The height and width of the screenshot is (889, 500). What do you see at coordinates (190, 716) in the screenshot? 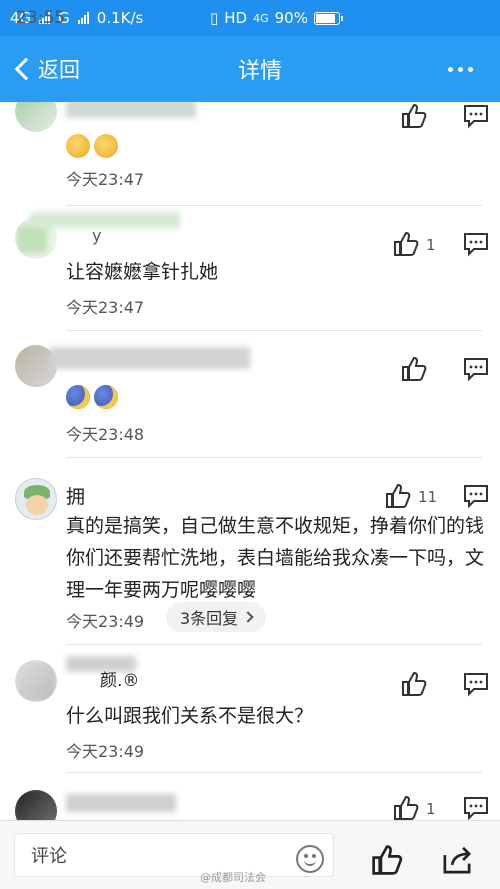
I see `comment-text: 什么叫跟我们关系不是很大？` at bounding box center [190, 716].